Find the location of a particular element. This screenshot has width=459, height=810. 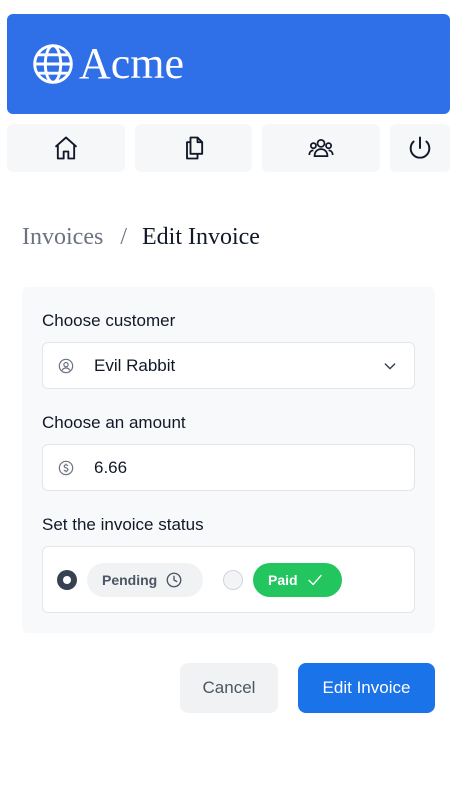

status-pending-option: Pending is located at coordinates (145, 580).